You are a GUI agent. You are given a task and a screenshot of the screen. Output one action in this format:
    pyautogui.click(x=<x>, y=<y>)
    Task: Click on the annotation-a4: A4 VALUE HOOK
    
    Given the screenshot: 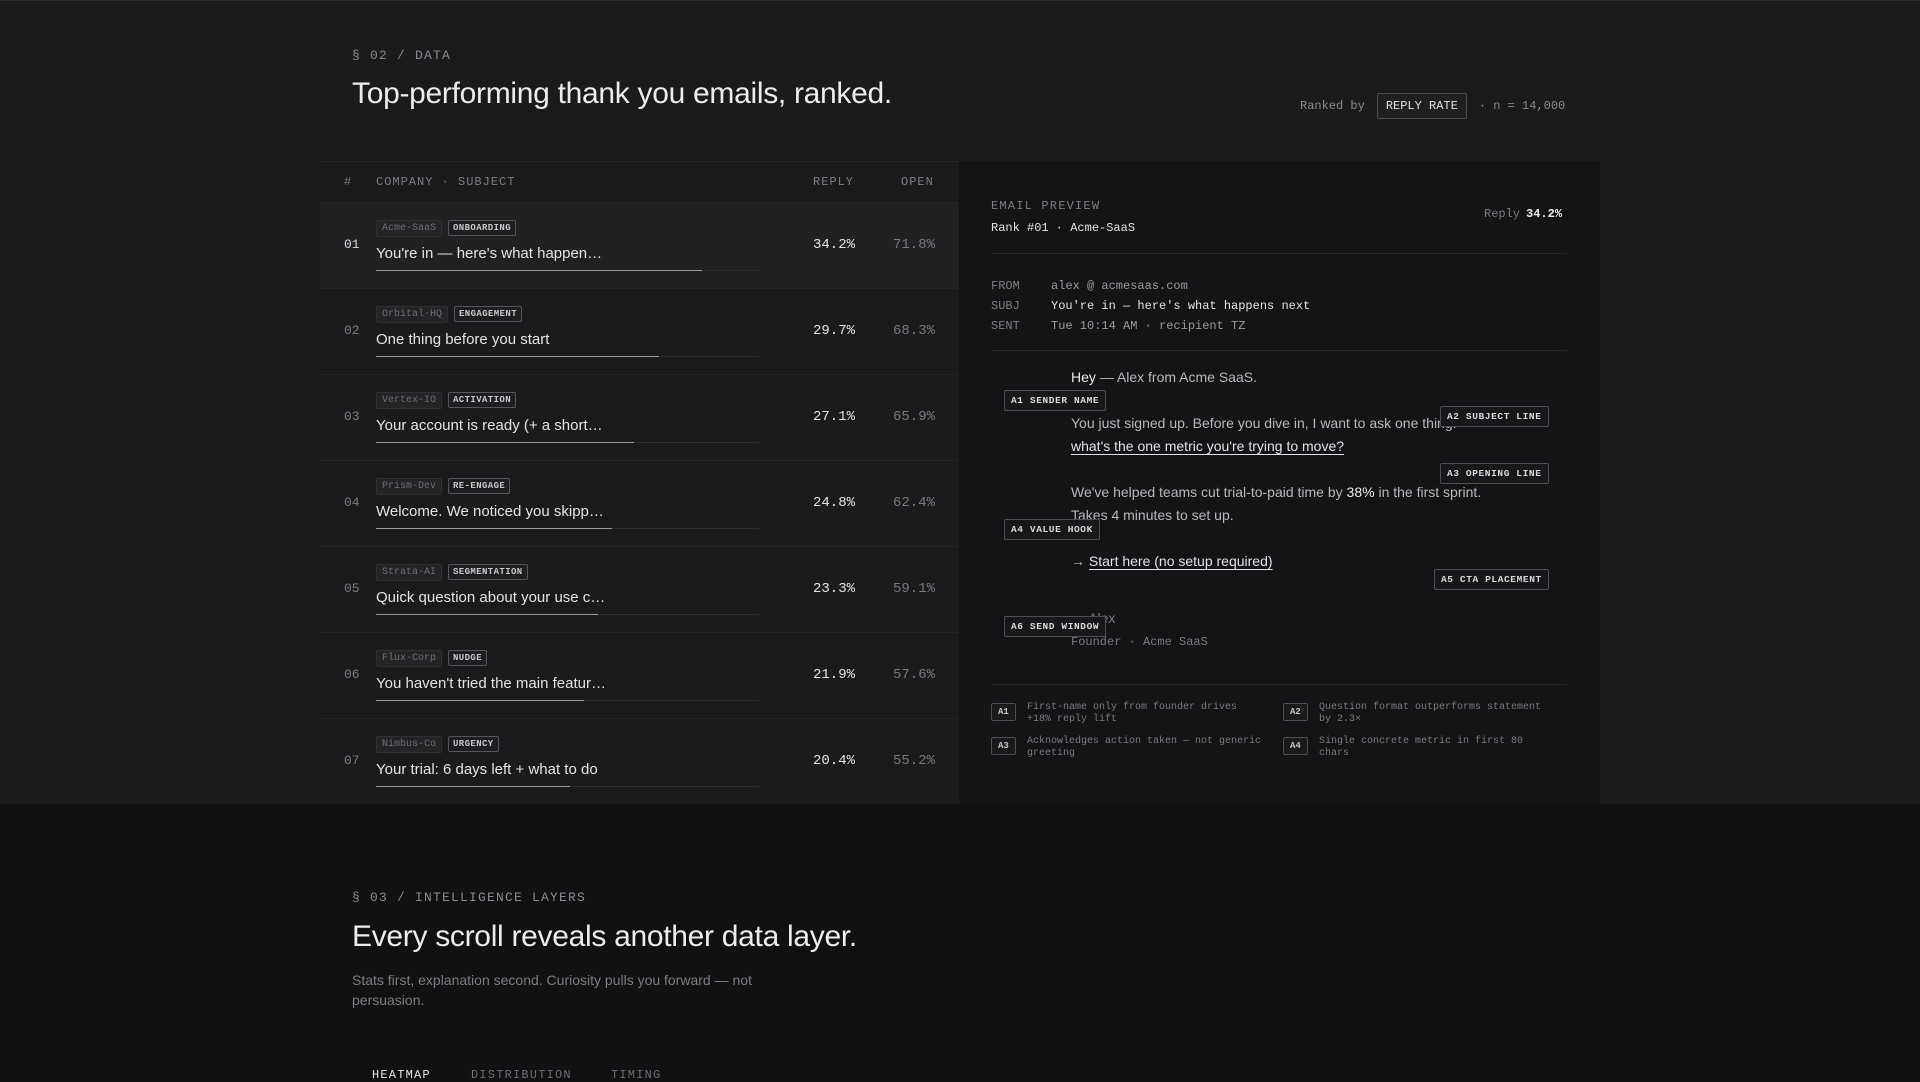 What is the action you would take?
    pyautogui.click(x=1052, y=529)
    